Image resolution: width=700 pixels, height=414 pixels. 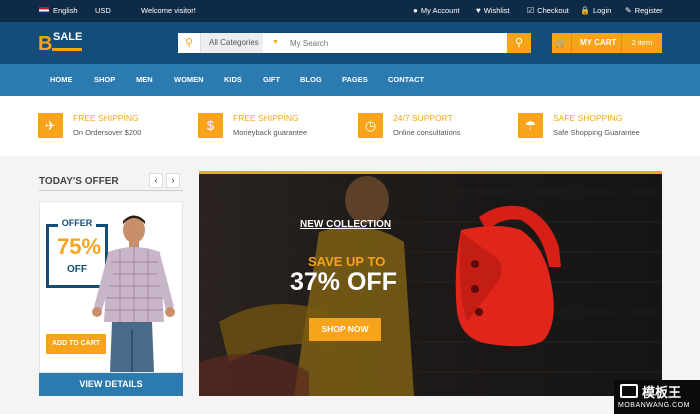 I want to click on feature-title: SAFE SHOPPING, so click(x=588, y=118).